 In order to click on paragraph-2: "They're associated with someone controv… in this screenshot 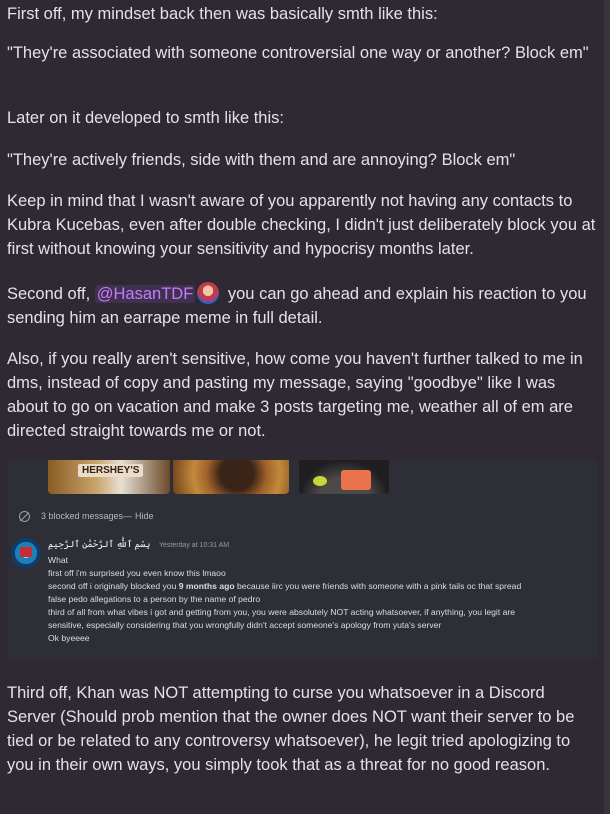, I will do `click(298, 53)`.